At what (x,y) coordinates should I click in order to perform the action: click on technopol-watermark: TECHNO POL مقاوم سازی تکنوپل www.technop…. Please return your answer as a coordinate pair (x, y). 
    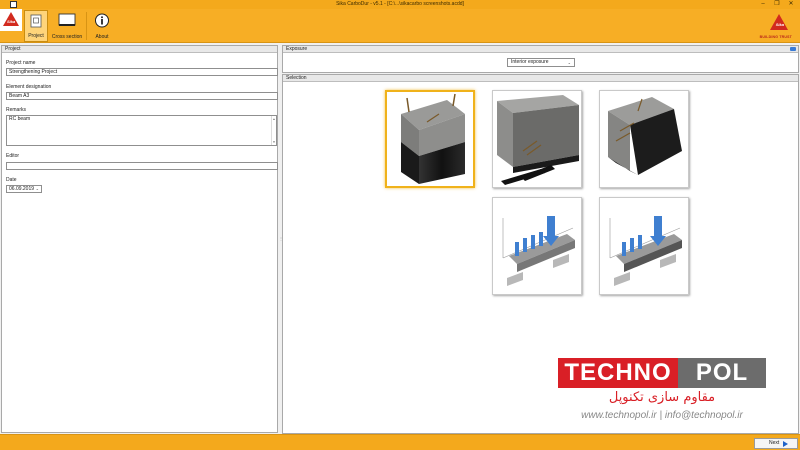
    Looking at the image, I should click on (662, 393).